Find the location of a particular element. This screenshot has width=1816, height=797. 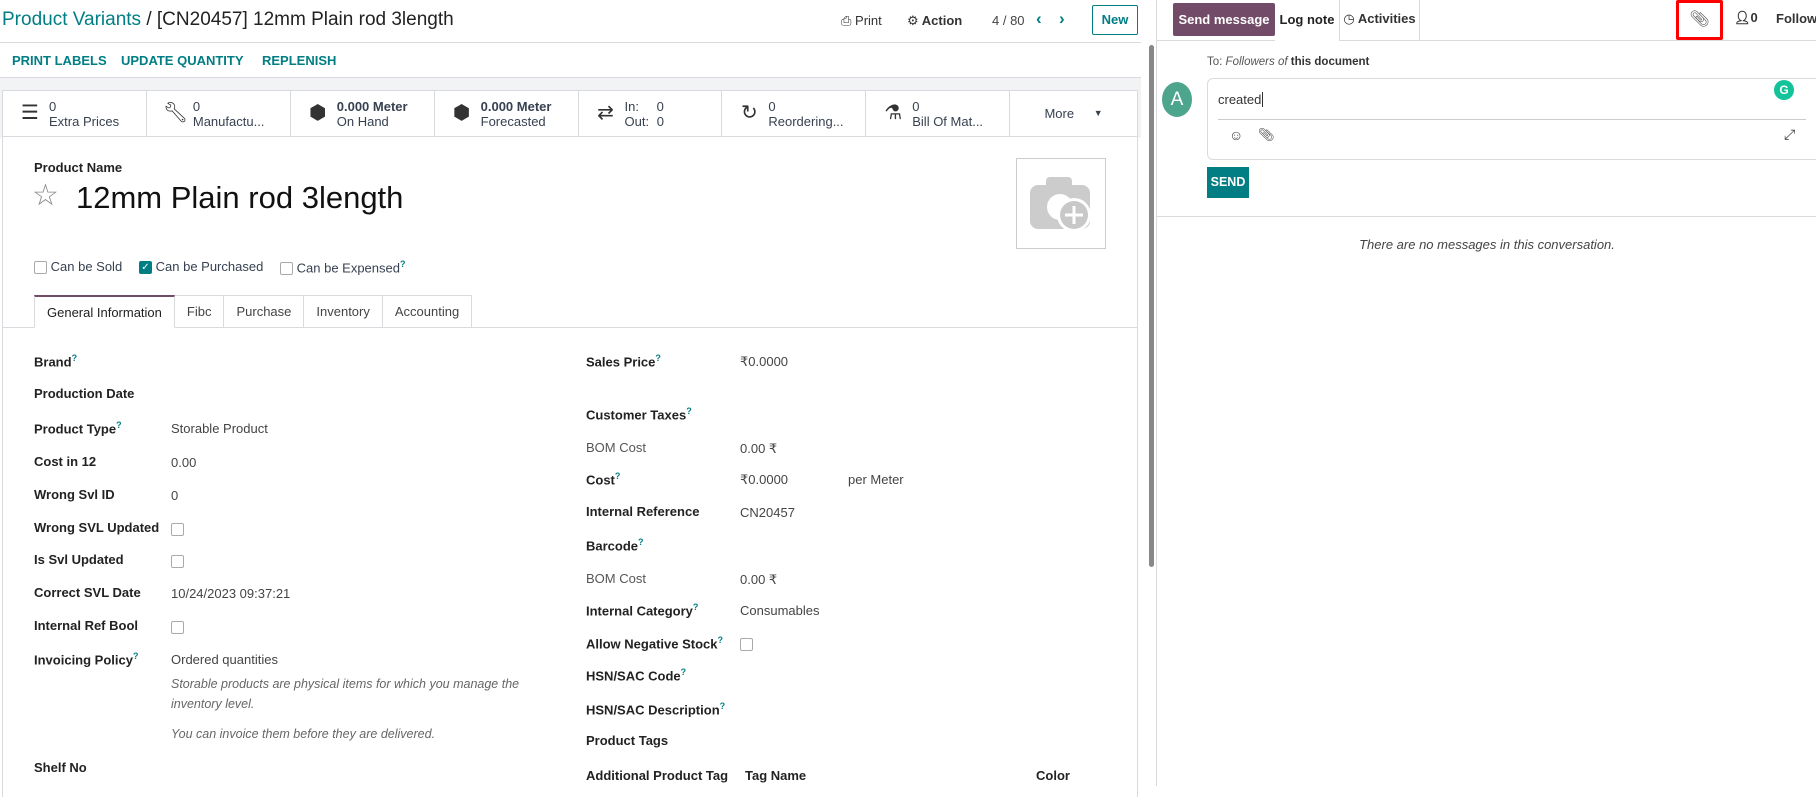

followers-count: 0 is located at coordinates (1754, 17).